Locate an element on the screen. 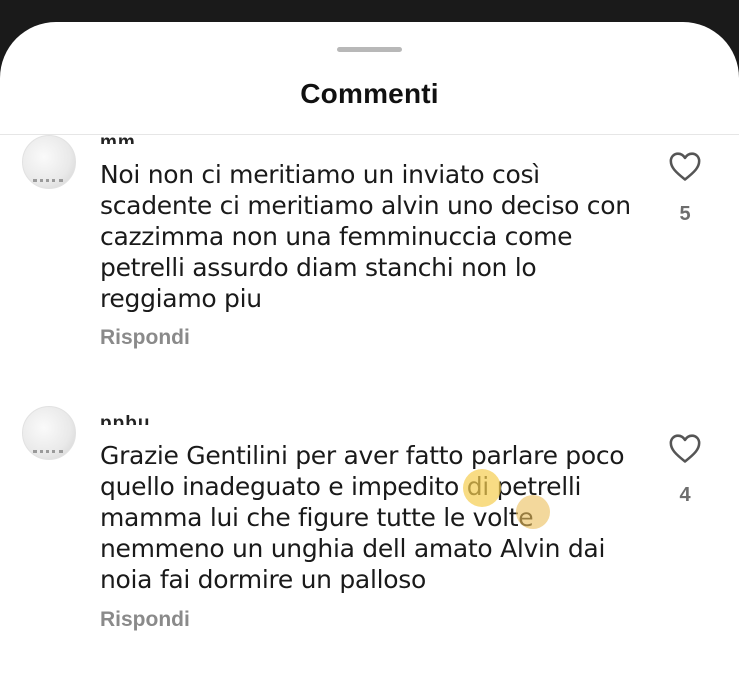 This screenshot has height=674, width=739. comment-username: mm is located at coordinates (118, 138).